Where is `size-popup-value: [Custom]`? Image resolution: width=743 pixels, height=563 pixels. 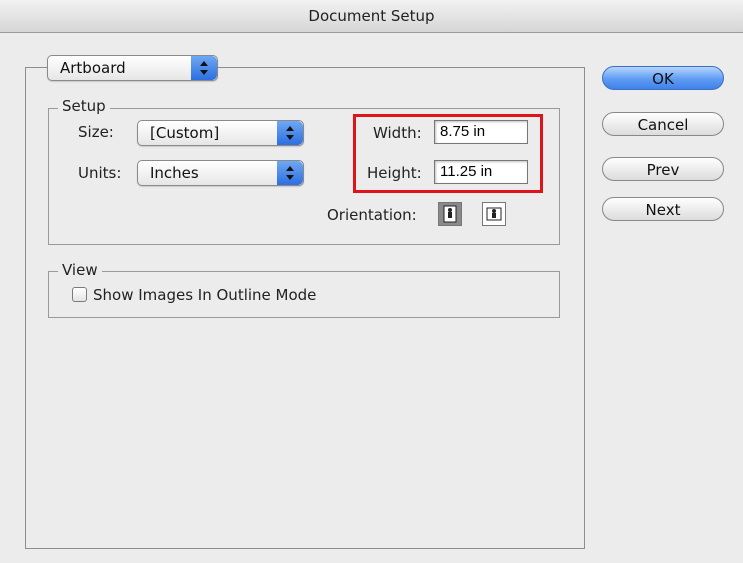 size-popup-value: [Custom] is located at coordinates (185, 133).